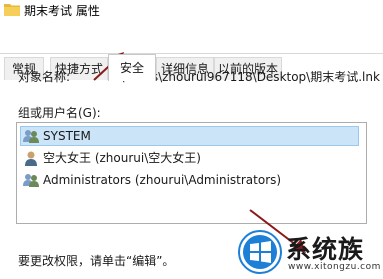  What do you see at coordinates (162, 180) in the screenshot?
I see `list-item-label: Administrators (zhourui\Administrators)` at bounding box center [162, 180].